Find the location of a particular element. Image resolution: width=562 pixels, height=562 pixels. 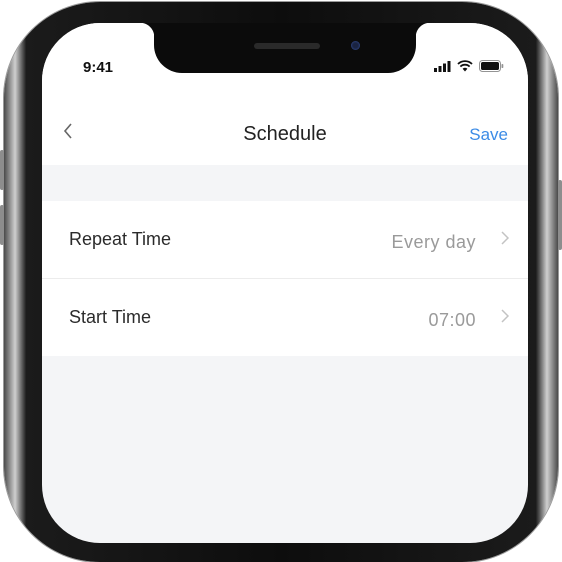

speaker-grille is located at coordinates (287, 46).